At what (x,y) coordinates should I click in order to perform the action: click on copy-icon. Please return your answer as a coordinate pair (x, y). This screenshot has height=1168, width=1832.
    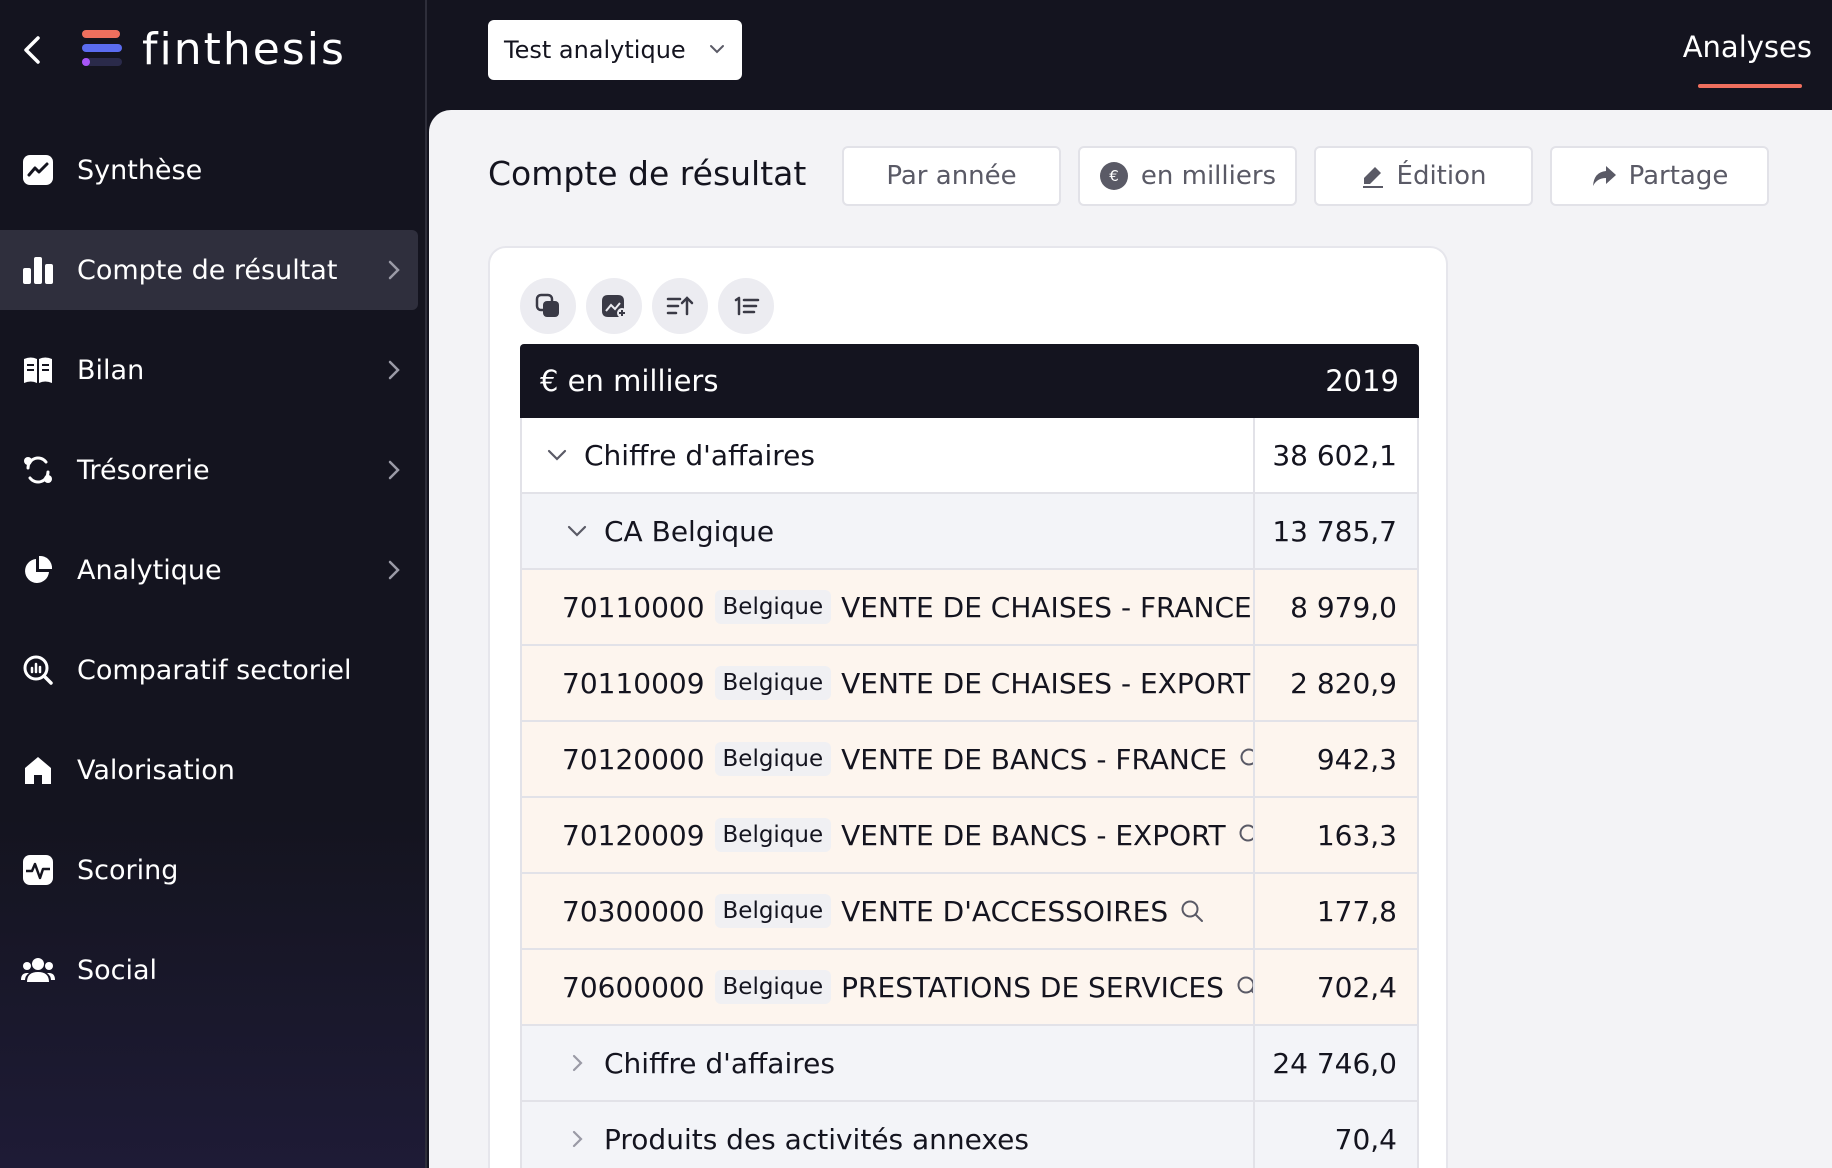
    Looking at the image, I should click on (548, 306).